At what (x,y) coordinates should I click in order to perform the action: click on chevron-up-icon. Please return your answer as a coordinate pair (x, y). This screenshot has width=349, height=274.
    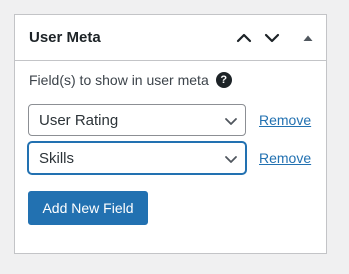
    Looking at the image, I should click on (244, 38).